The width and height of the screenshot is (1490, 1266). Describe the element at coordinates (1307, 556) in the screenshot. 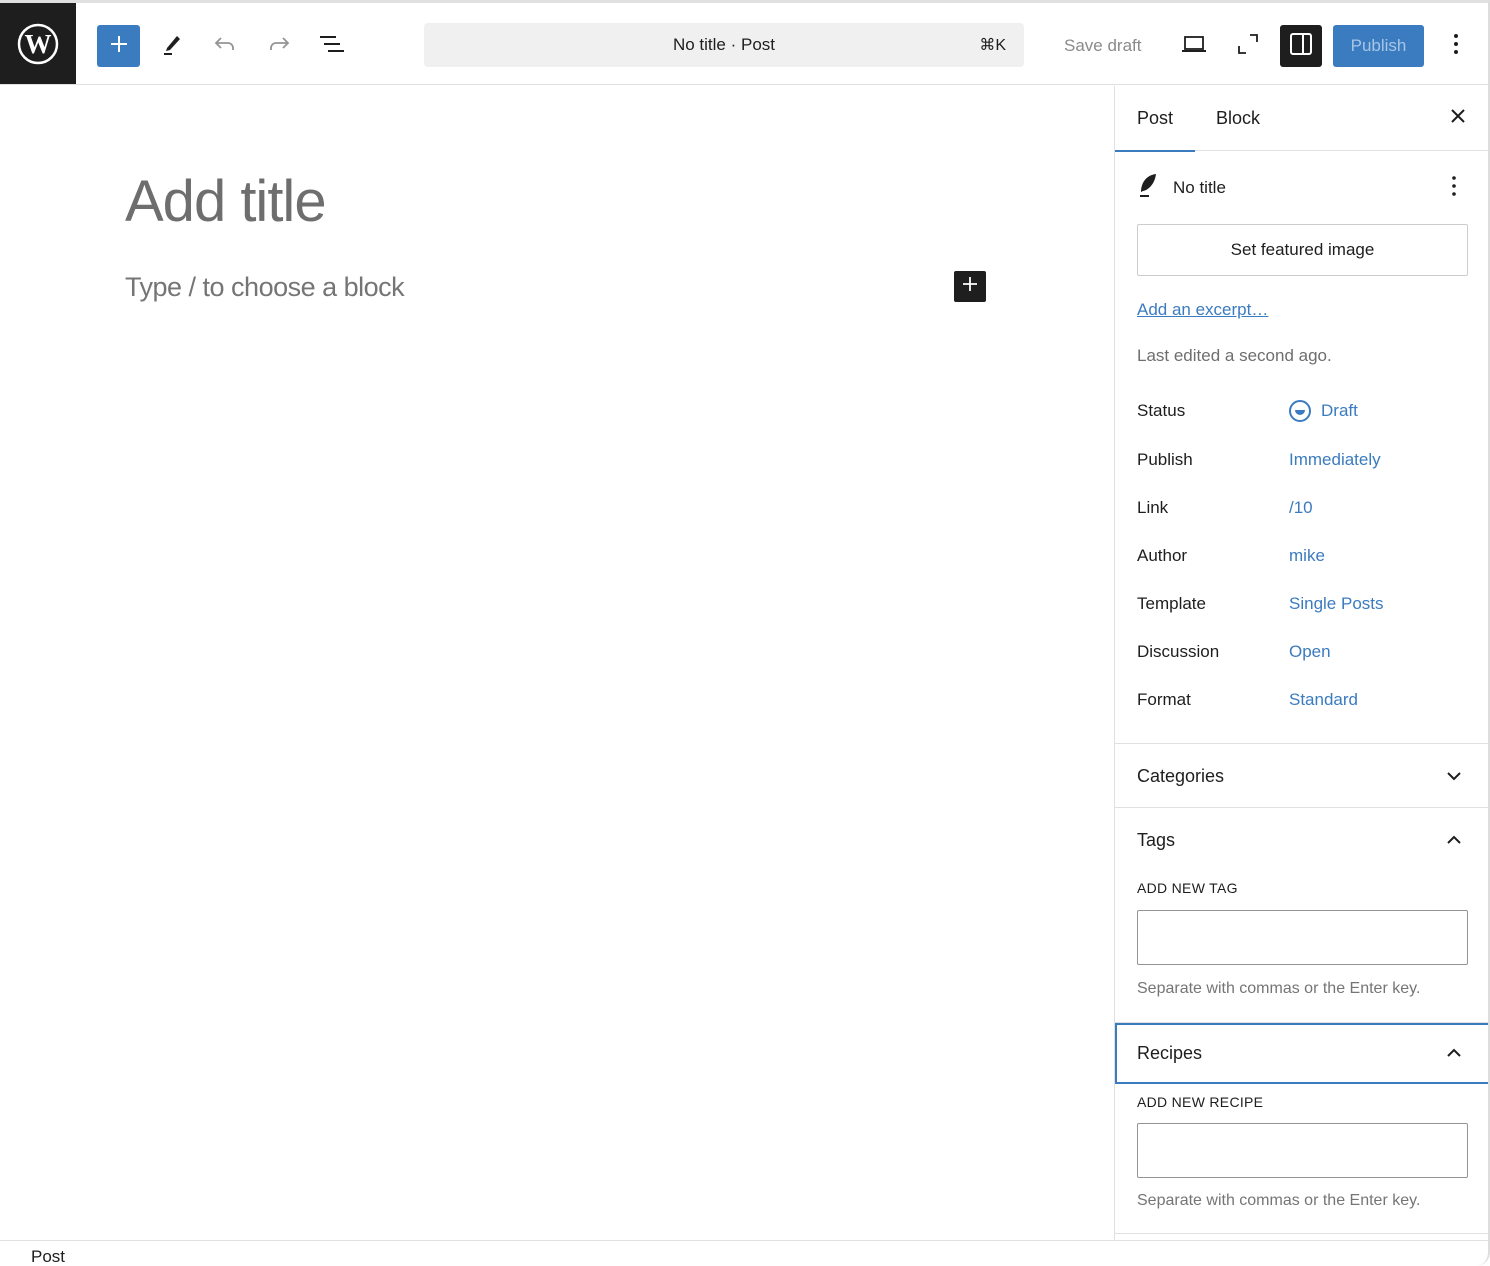

I see `author-button: mike` at that location.